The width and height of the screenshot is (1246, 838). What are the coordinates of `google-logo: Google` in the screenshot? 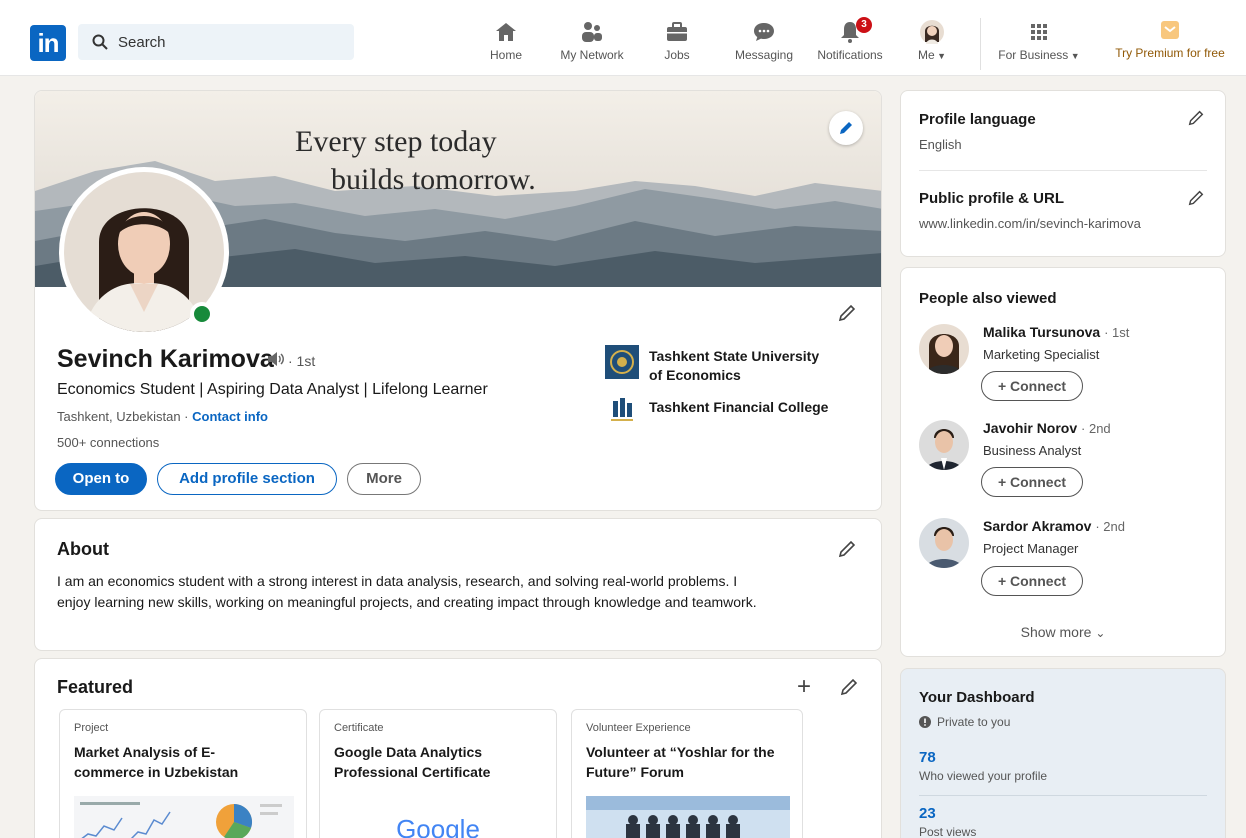 It's located at (438, 826).